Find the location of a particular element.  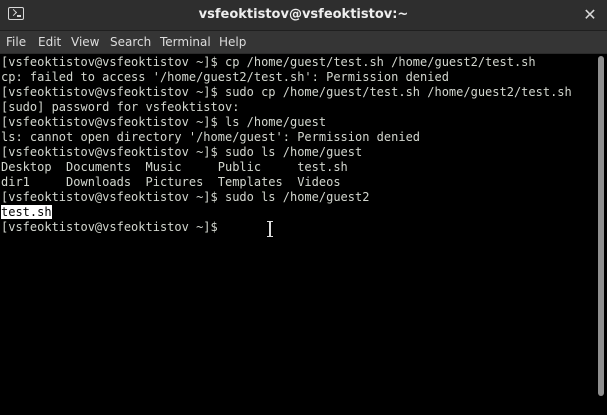

terminal-line-selected: test.sh is located at coordinates (26, 212).